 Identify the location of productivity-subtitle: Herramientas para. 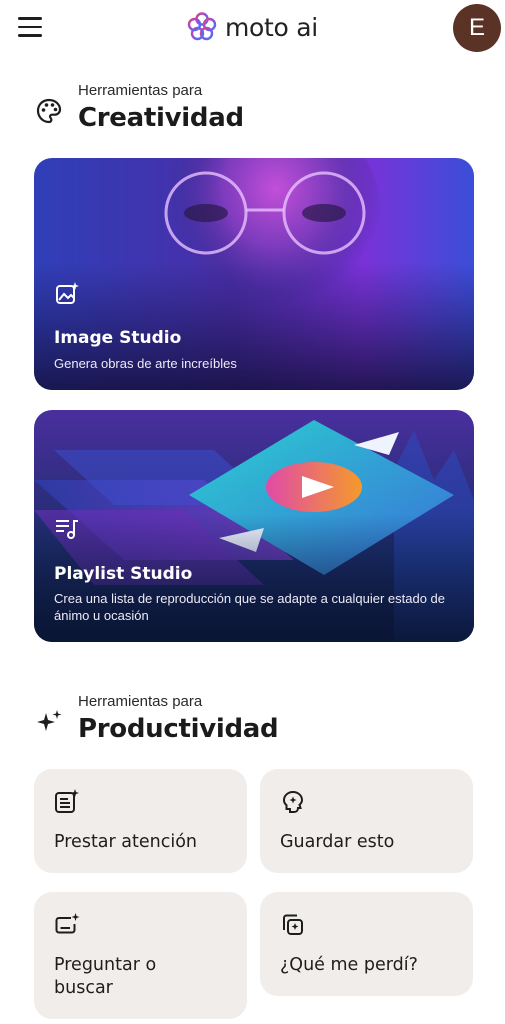
(140, 701).